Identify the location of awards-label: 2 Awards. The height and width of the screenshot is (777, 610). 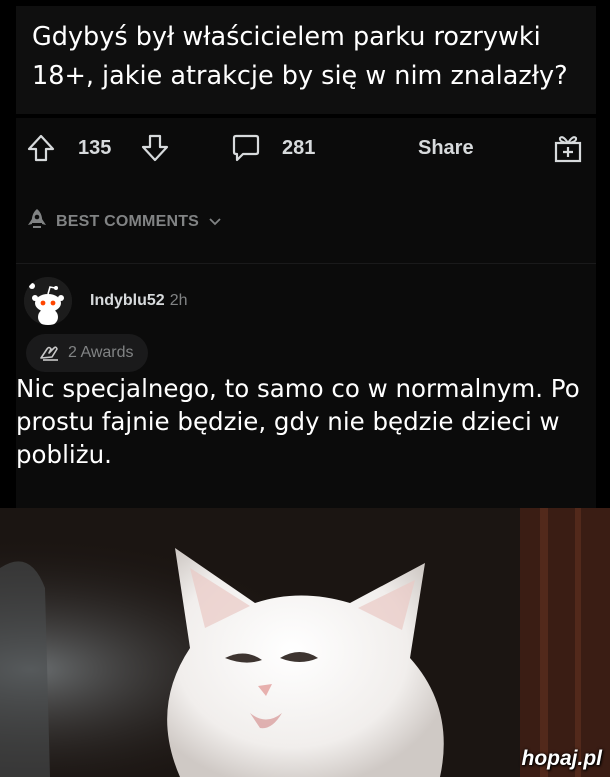
(101, 352).